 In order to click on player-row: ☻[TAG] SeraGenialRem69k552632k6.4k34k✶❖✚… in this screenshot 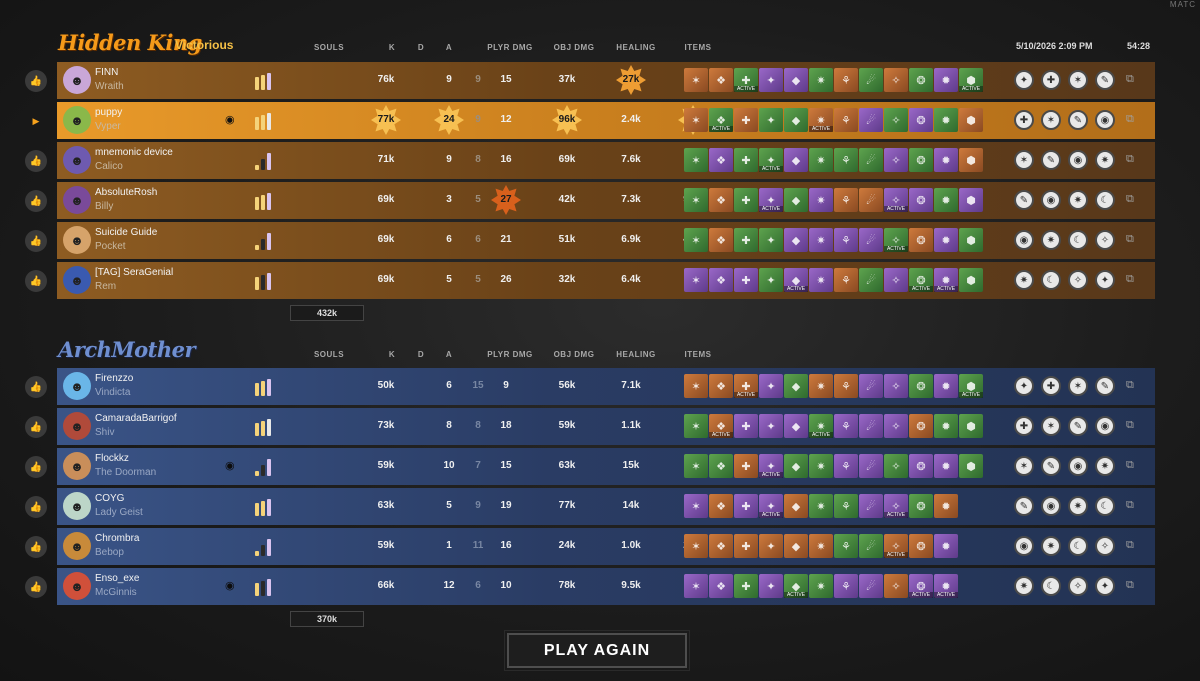, I will do `click(606, 280)`.